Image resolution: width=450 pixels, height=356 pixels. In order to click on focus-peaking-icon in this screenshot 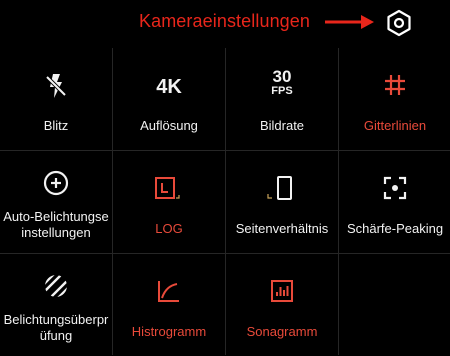, I will do `click(395, 191)`.